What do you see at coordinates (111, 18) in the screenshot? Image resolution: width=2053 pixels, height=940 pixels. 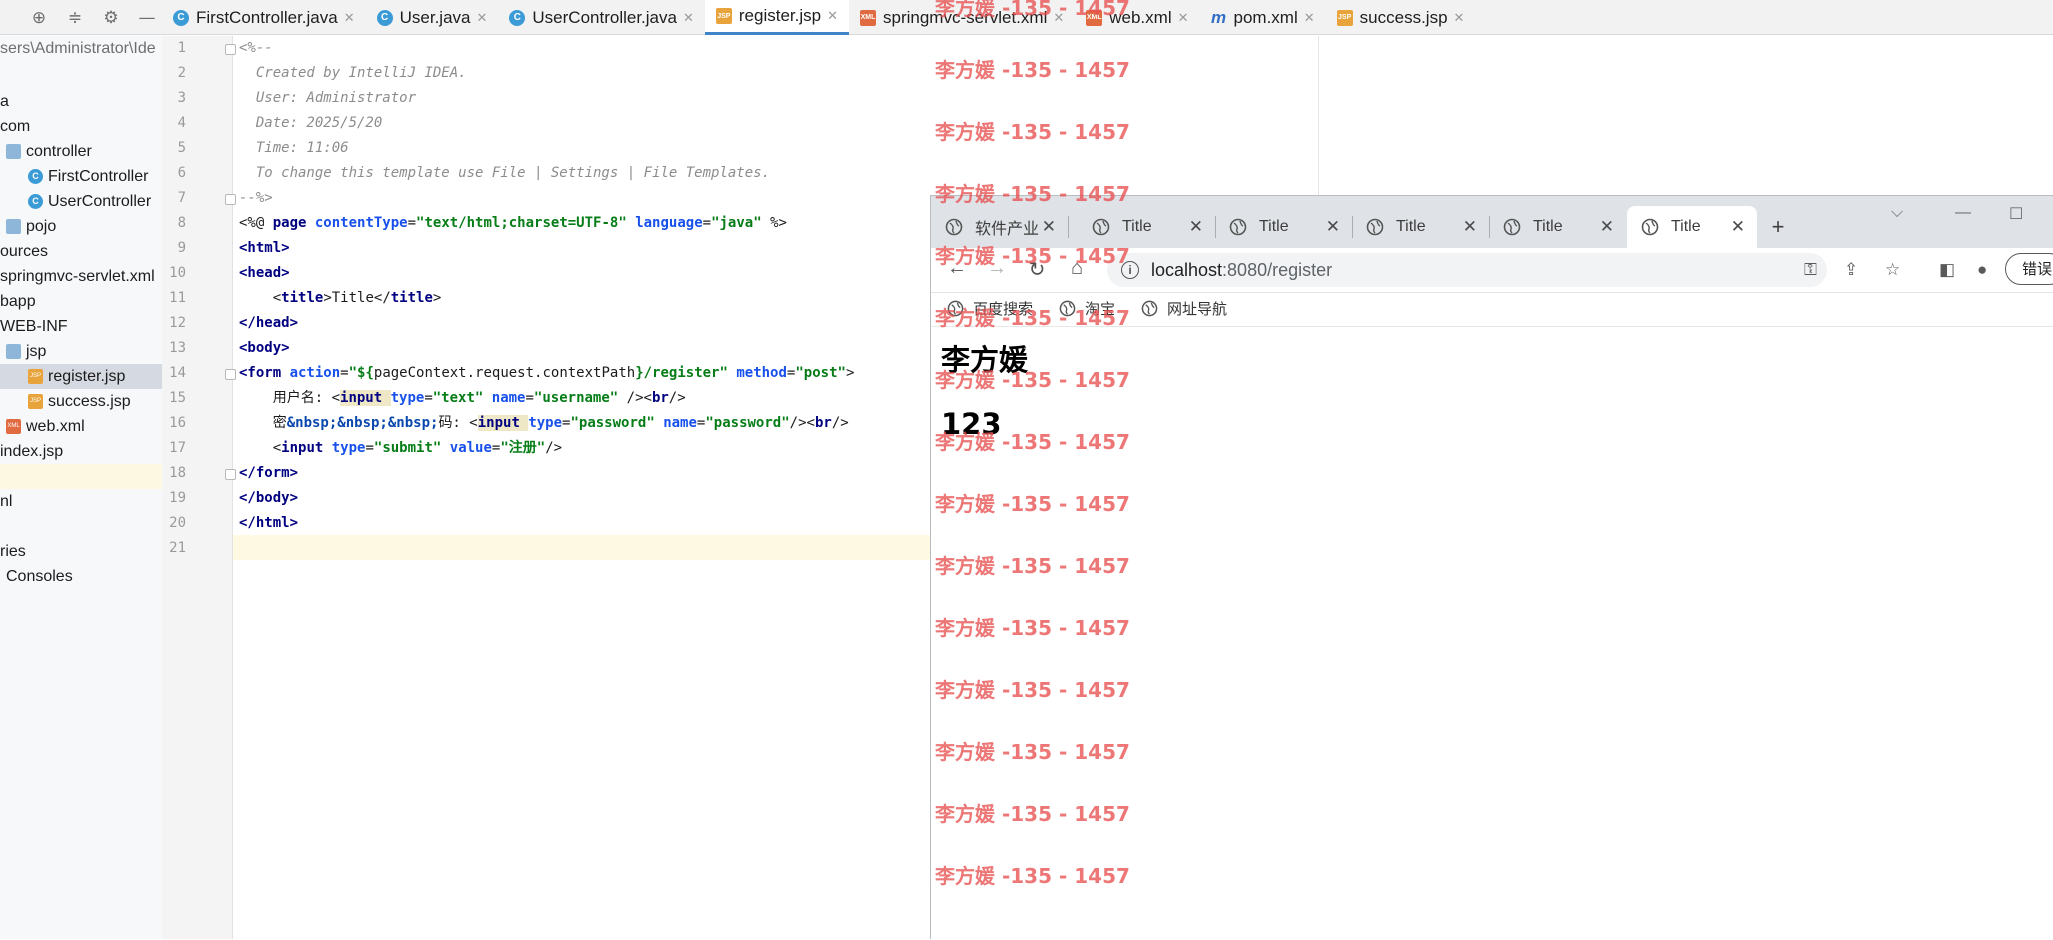 I see `gear-icon: ⚙` at bounding box center [111, 18].